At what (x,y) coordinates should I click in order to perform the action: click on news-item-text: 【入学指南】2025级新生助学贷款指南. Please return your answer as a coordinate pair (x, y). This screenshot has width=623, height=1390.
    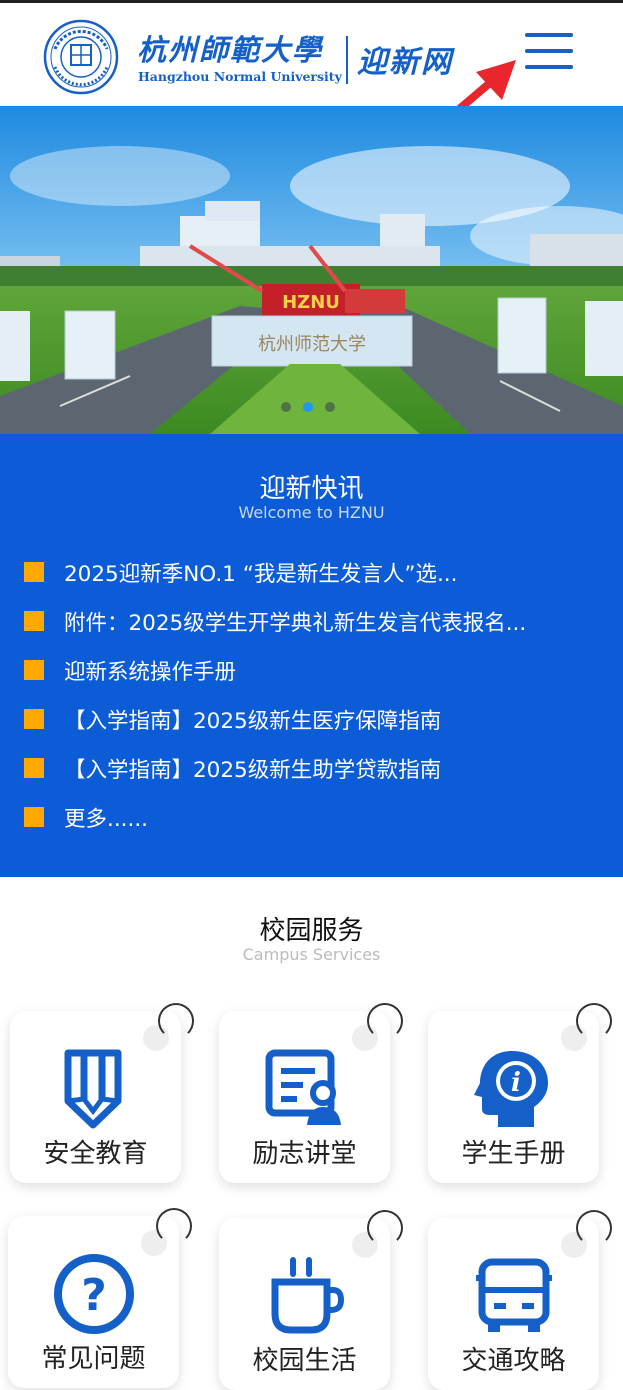
    Looking at the image, I should click on (252, 768).